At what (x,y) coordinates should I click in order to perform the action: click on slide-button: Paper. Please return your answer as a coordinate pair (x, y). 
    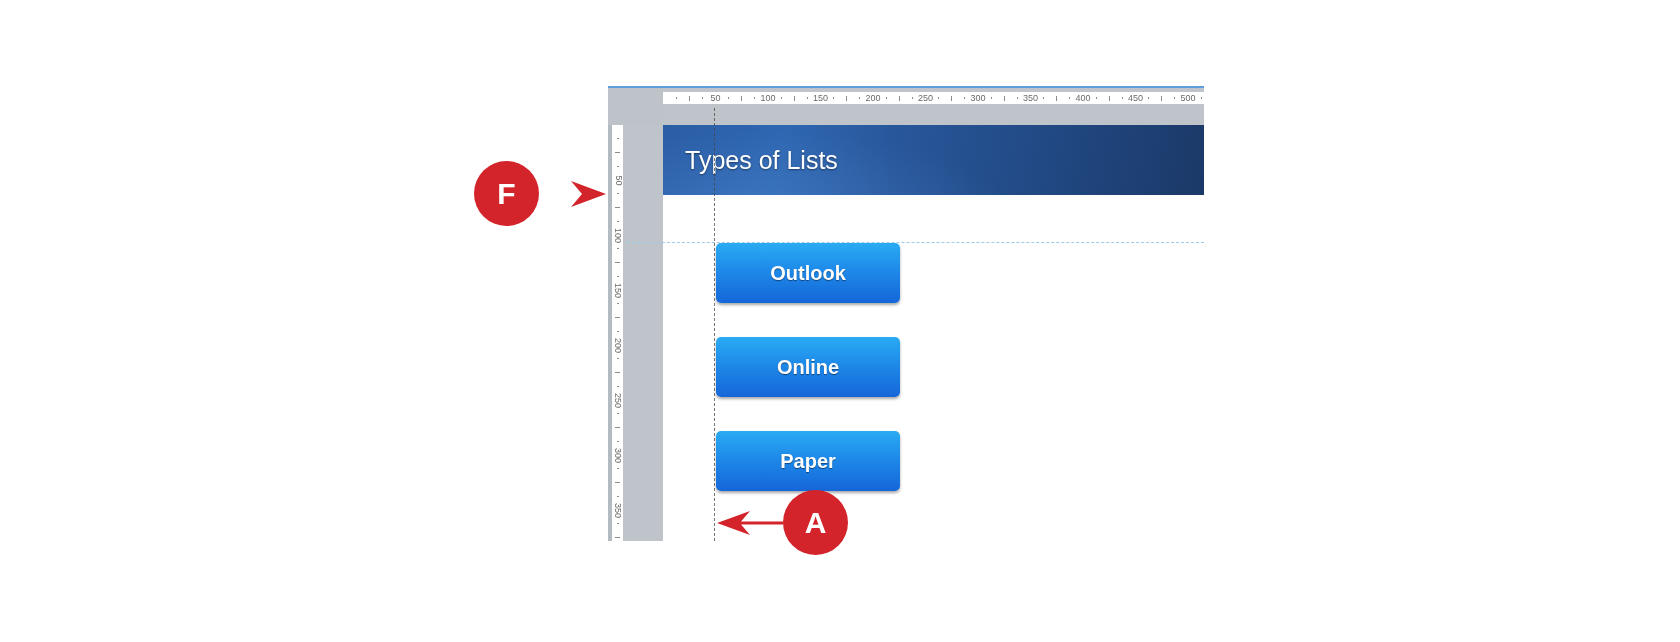
    Looking at the image, I should click on (808, 461).